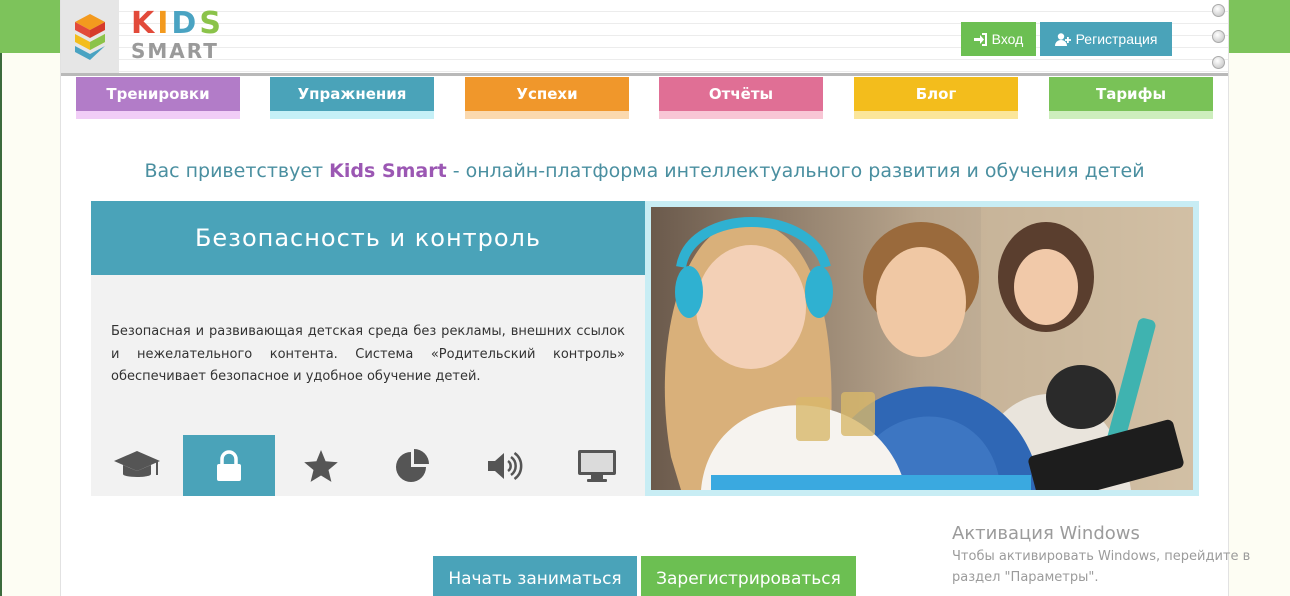 The image size is (1290, 596). Describe the element at coordinates (237, 171) in the screenshot. I see `welcome-prefix: Вас приветствует` at that location.